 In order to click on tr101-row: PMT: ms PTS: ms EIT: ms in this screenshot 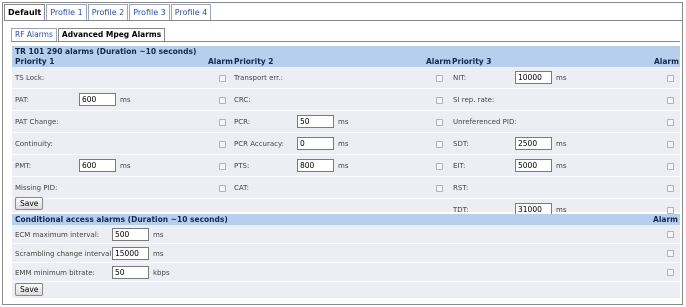, I will do `click(346, 166)`.